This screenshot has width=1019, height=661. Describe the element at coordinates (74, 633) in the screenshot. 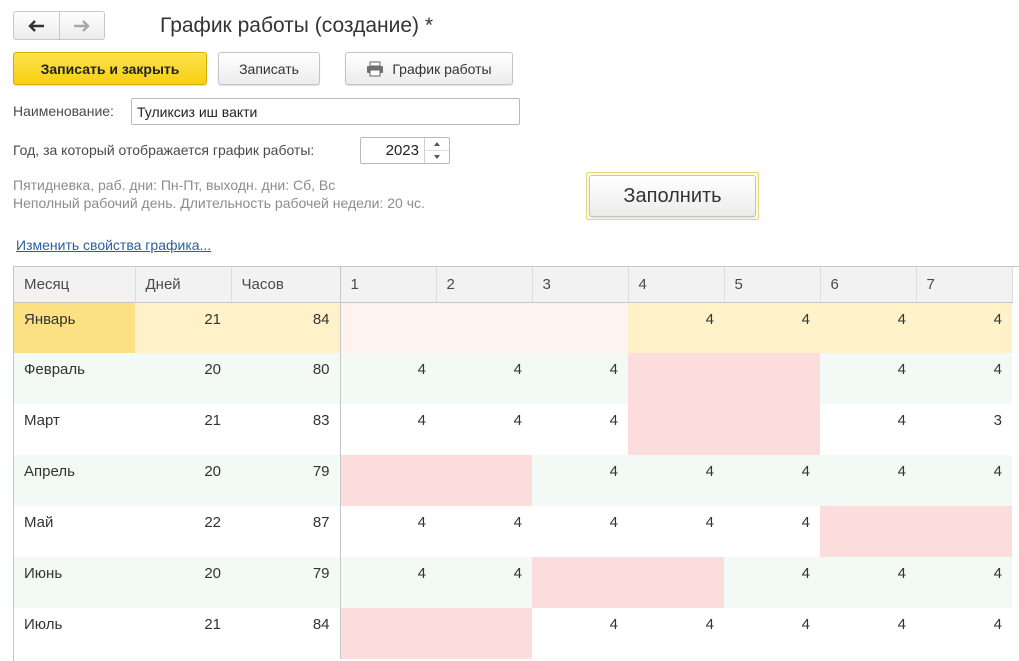

I see `month-cell: Июль` at that location.